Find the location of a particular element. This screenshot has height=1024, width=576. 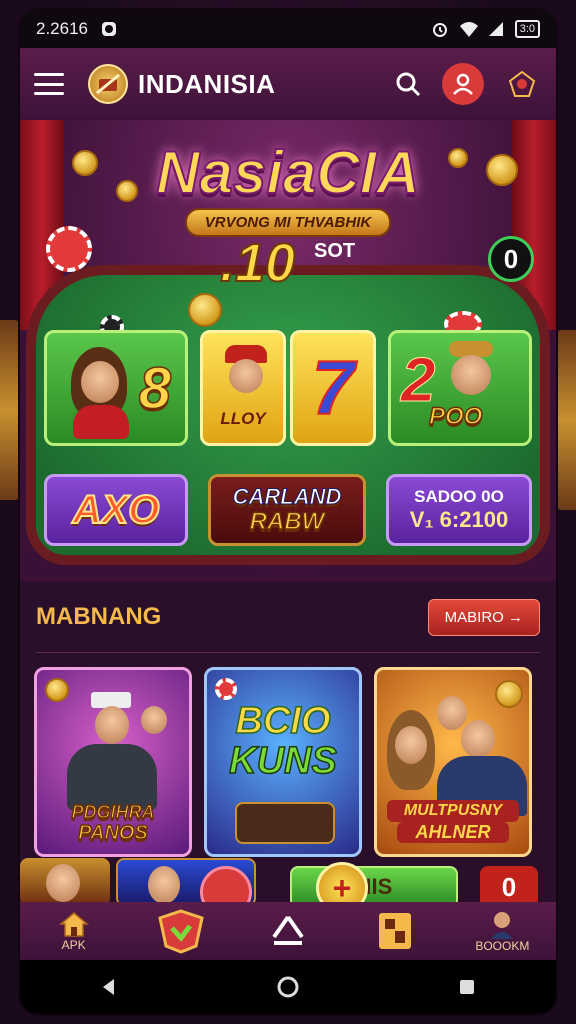

more-games-row: NIS + 0 is located at coordinates (288, 888).